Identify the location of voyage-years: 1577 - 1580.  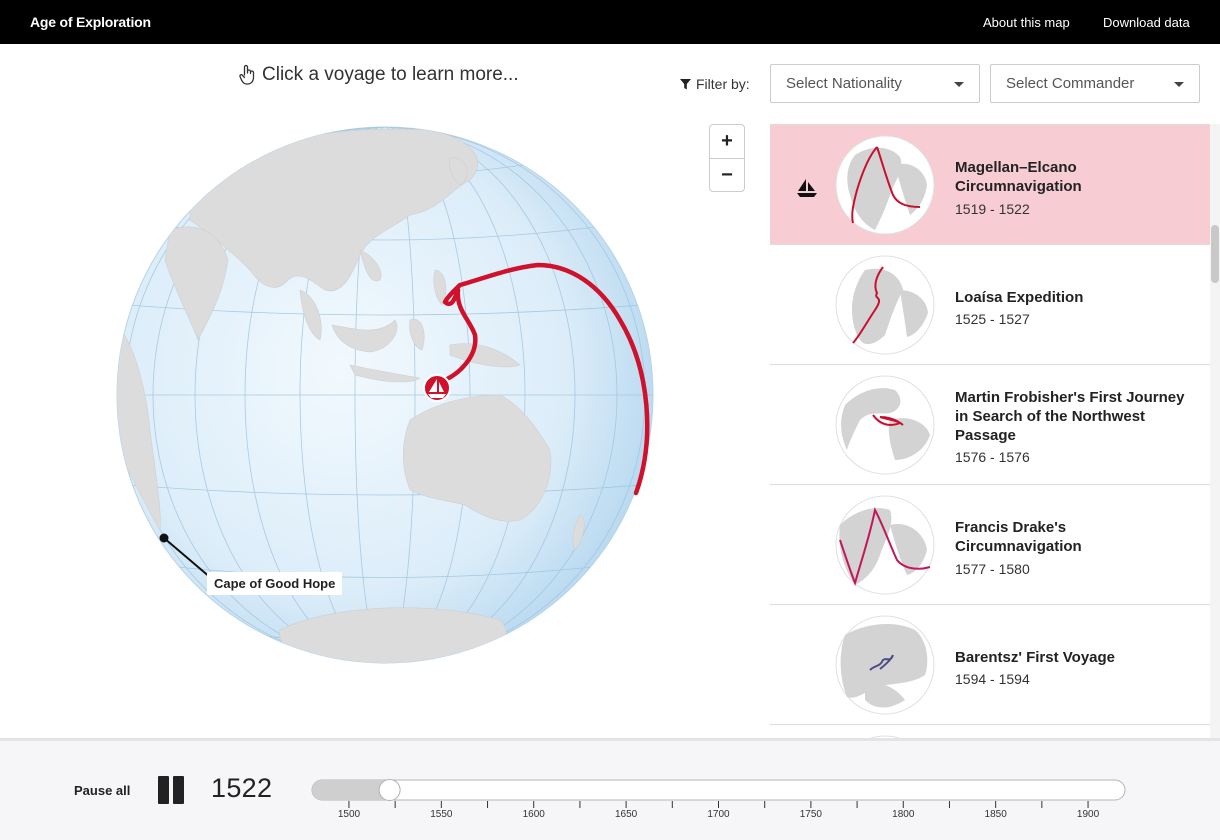
(992, 569).